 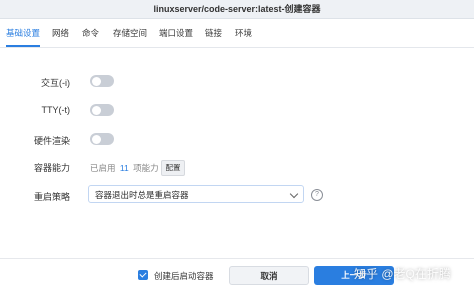 I want to click on tab-bar: 基础设置 网络 命令 存储空间 端口设置 链接 环境, so click(x=237, y=33).